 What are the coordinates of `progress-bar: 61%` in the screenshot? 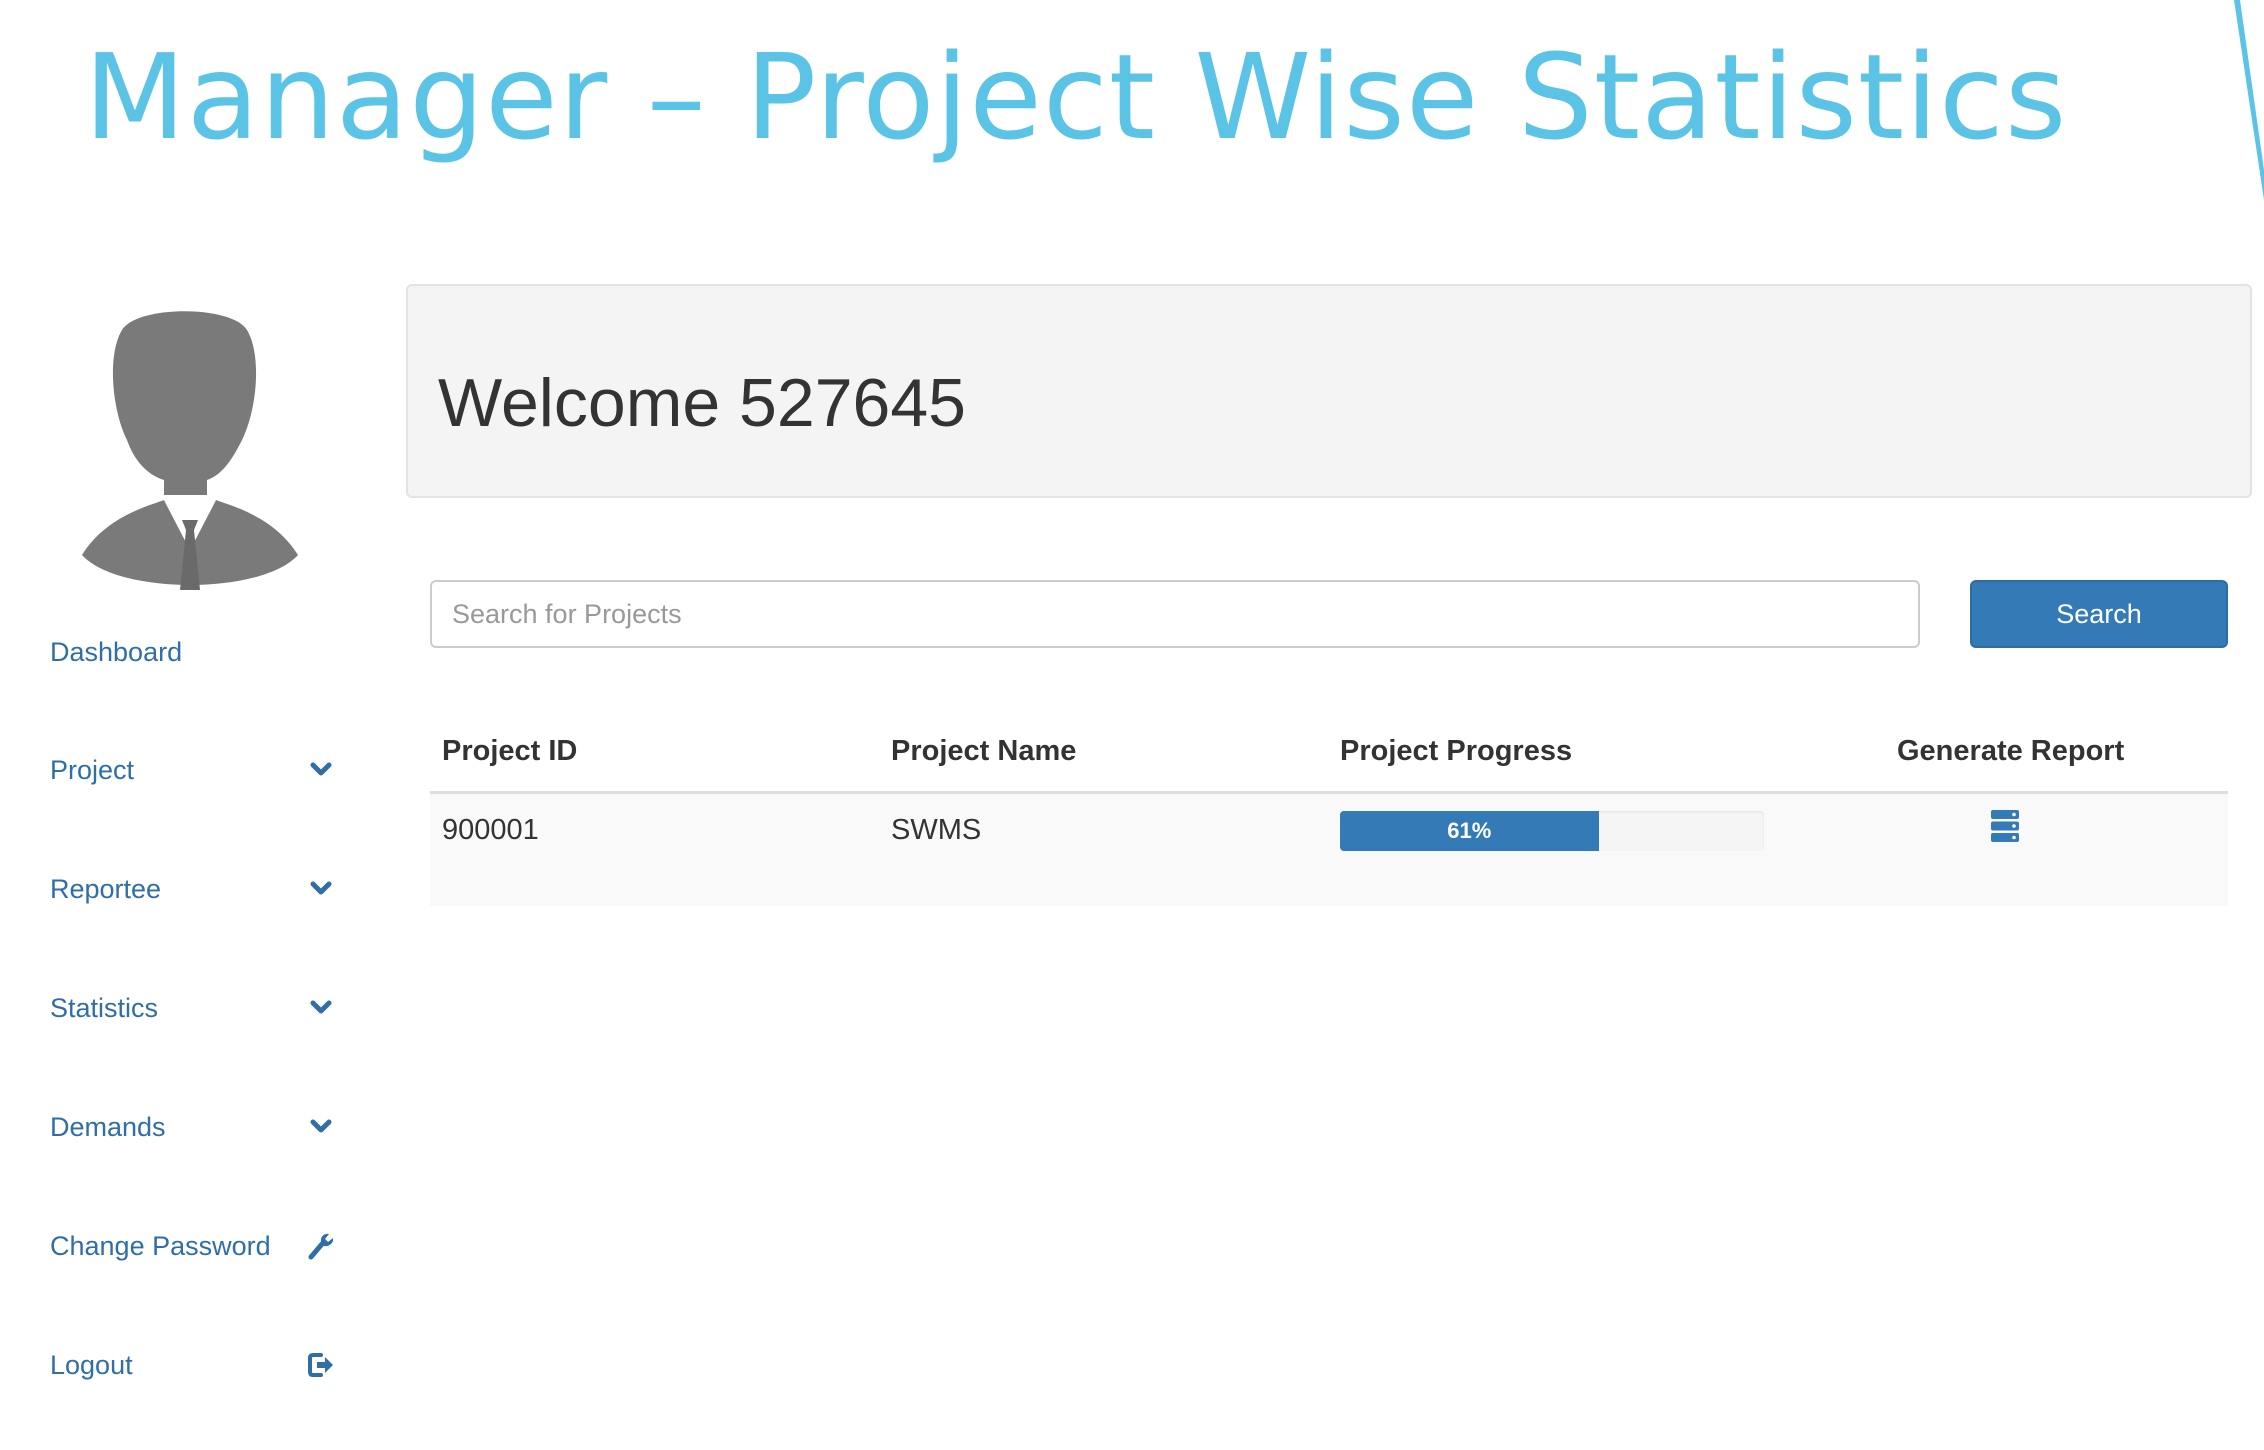 It's located at (1552, 831).